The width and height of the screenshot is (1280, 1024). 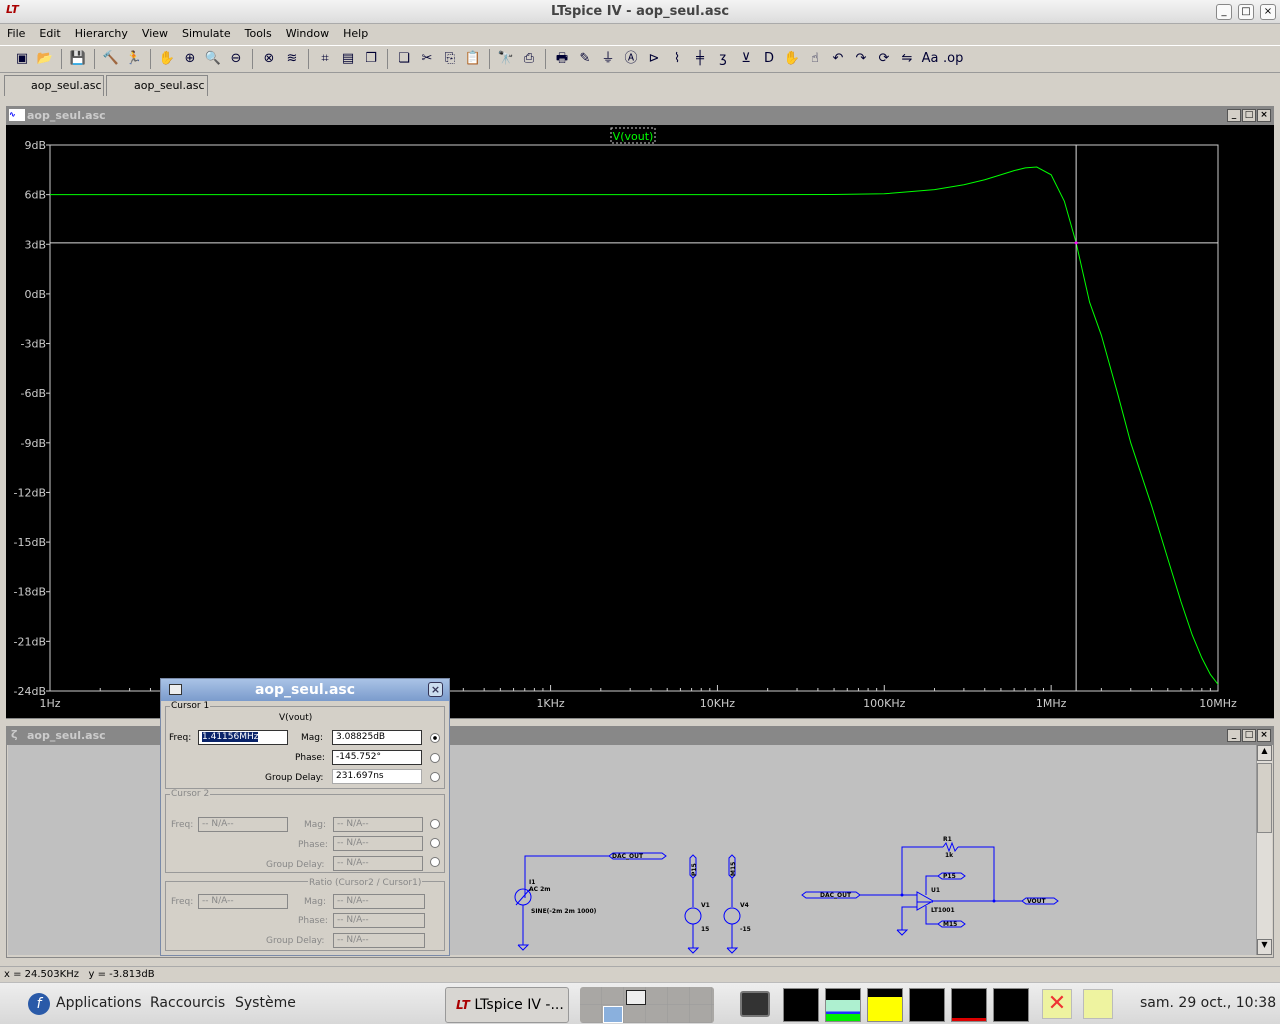 I want to click on applications-menu: Applications, so click(x=99, y=1003).